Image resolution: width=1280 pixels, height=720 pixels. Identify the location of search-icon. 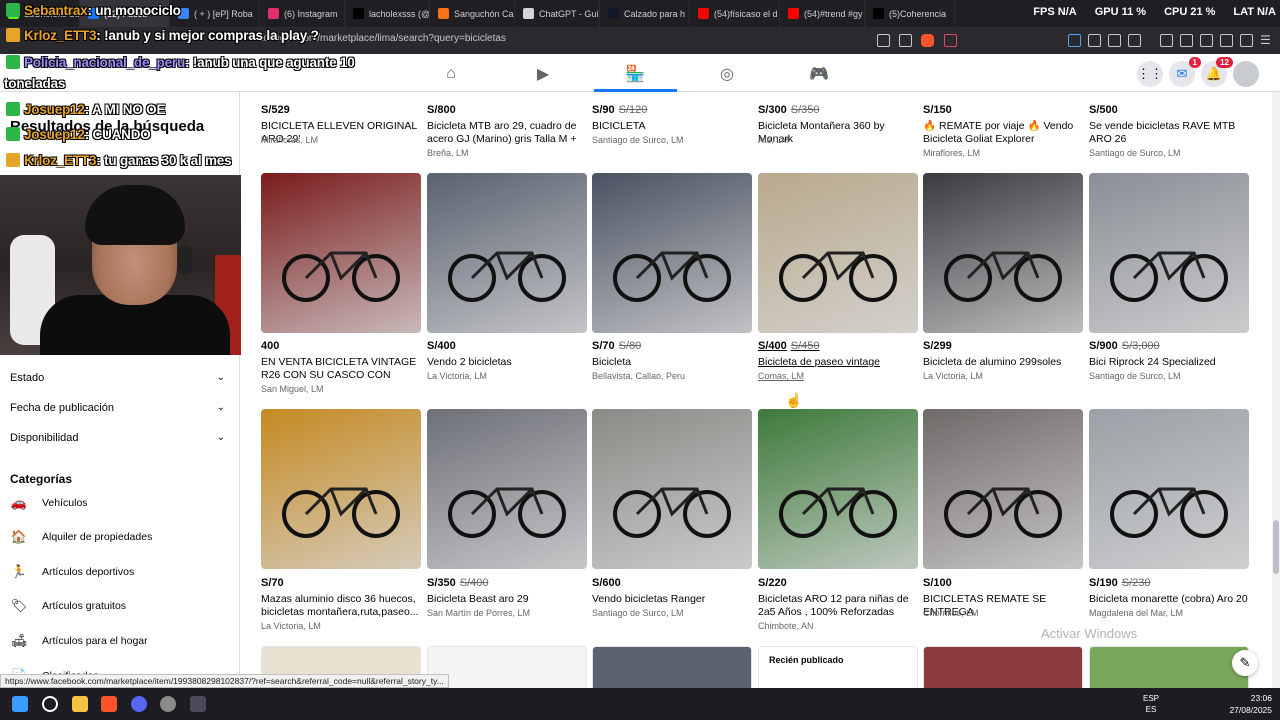
(50, 704).